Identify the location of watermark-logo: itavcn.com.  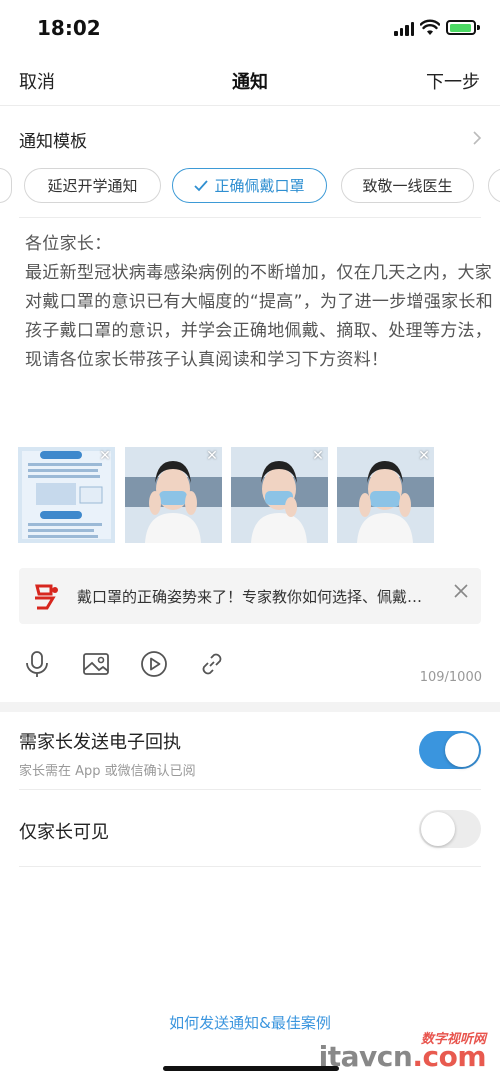
(403, 1056).